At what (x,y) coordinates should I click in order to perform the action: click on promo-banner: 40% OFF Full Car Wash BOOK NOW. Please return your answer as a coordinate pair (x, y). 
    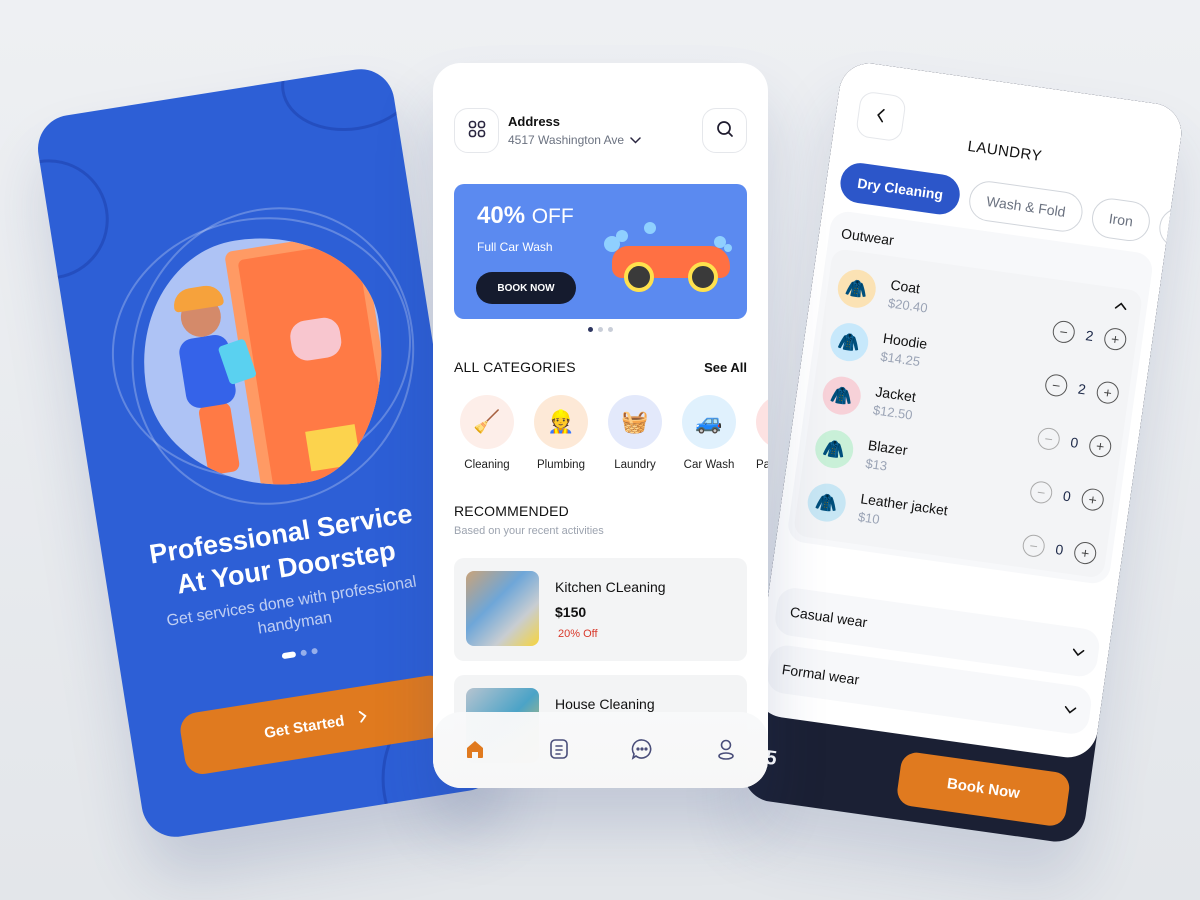
    Looking at the image, I should click on (600, 251).